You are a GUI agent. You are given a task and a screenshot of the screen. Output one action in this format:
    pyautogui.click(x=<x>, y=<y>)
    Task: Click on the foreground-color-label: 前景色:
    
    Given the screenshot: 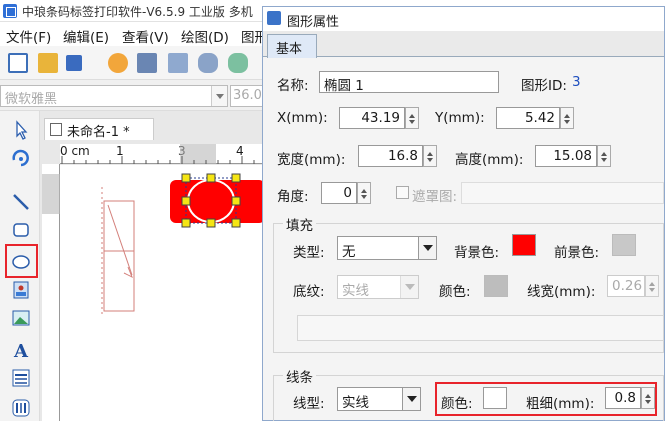 What is the action you would take?
    pyautogui.click(x=577, y=253)
    